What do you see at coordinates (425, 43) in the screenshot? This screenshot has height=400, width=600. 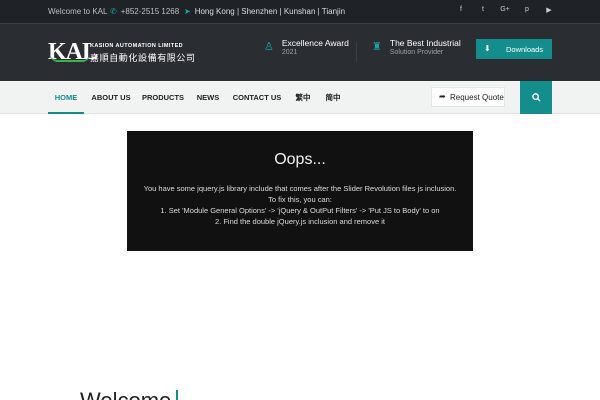 I see `industrial-title: The Best Industrial` at bounding box center [425, 43].